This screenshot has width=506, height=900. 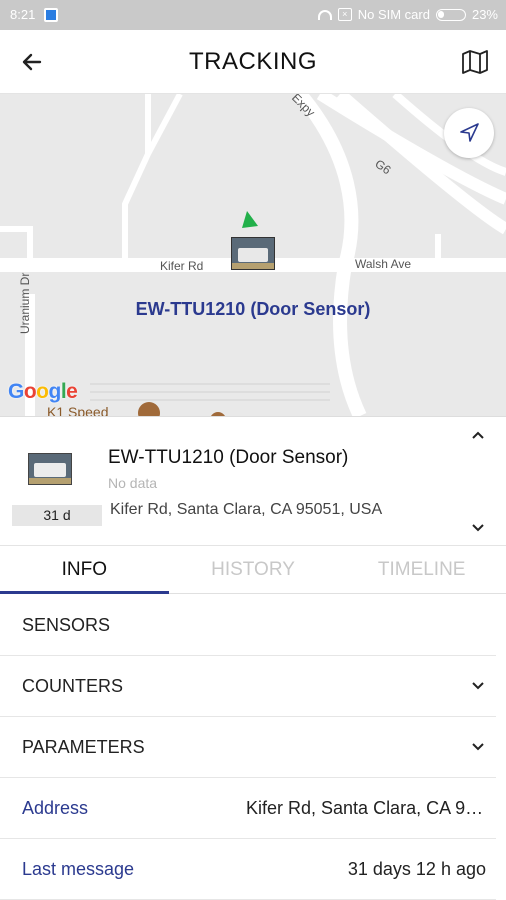 I want to click on map-icon, so click(x=475, y=62).